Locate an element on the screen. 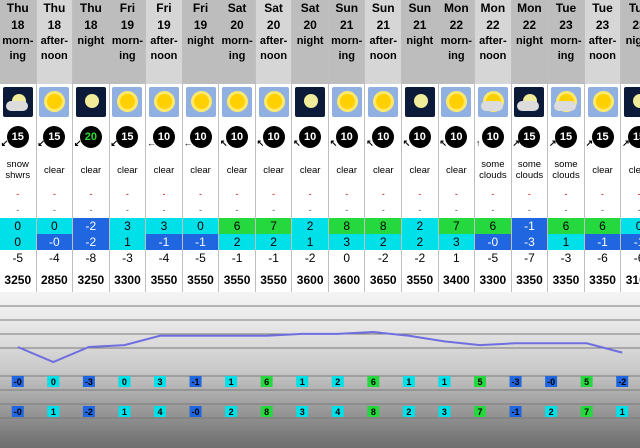  date-label: 18 is located at coordinates (91, 25).